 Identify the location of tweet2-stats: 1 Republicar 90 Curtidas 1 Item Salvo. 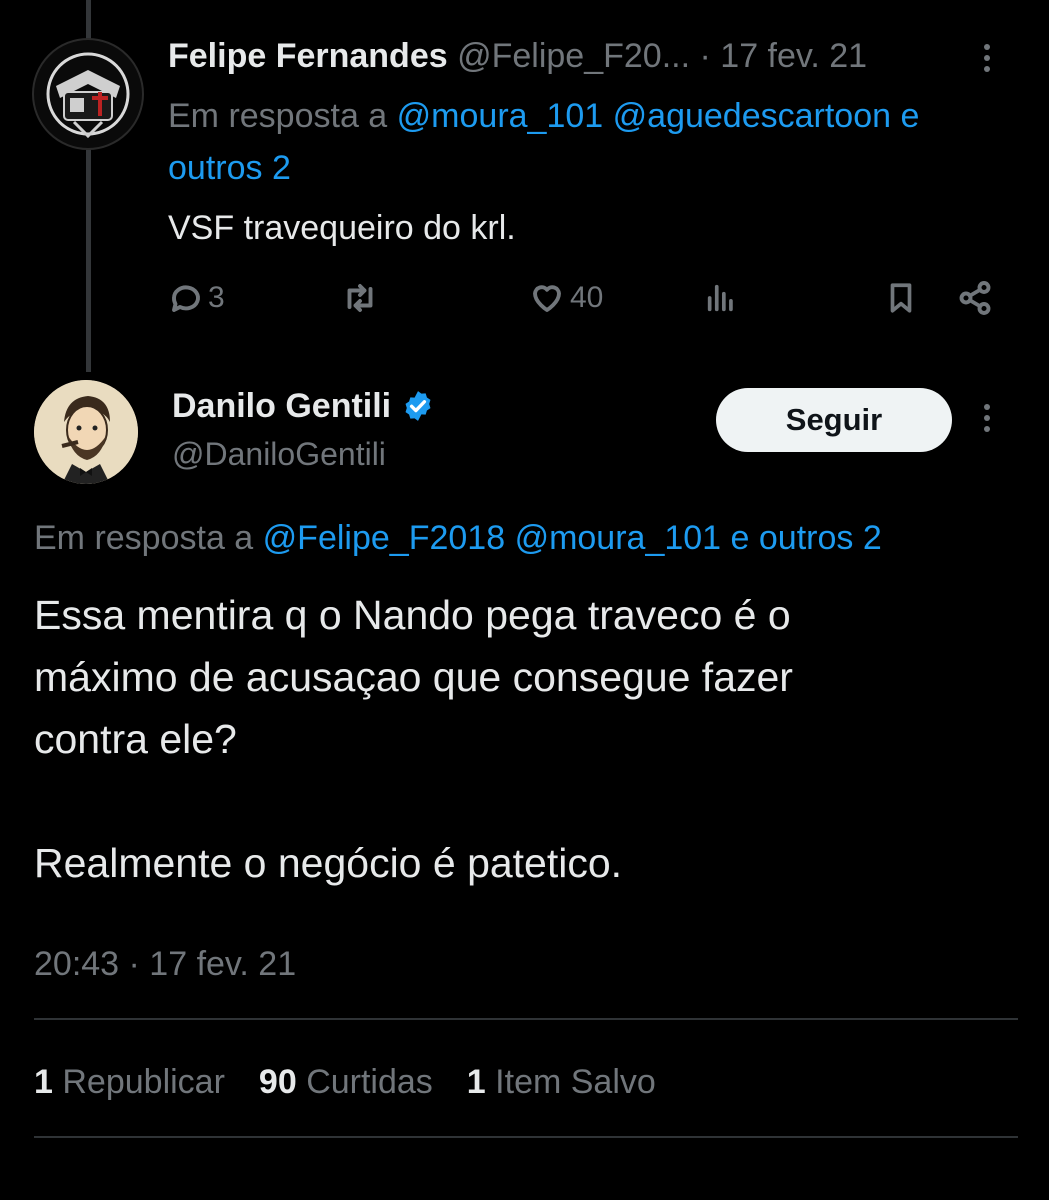
(345, 1082).